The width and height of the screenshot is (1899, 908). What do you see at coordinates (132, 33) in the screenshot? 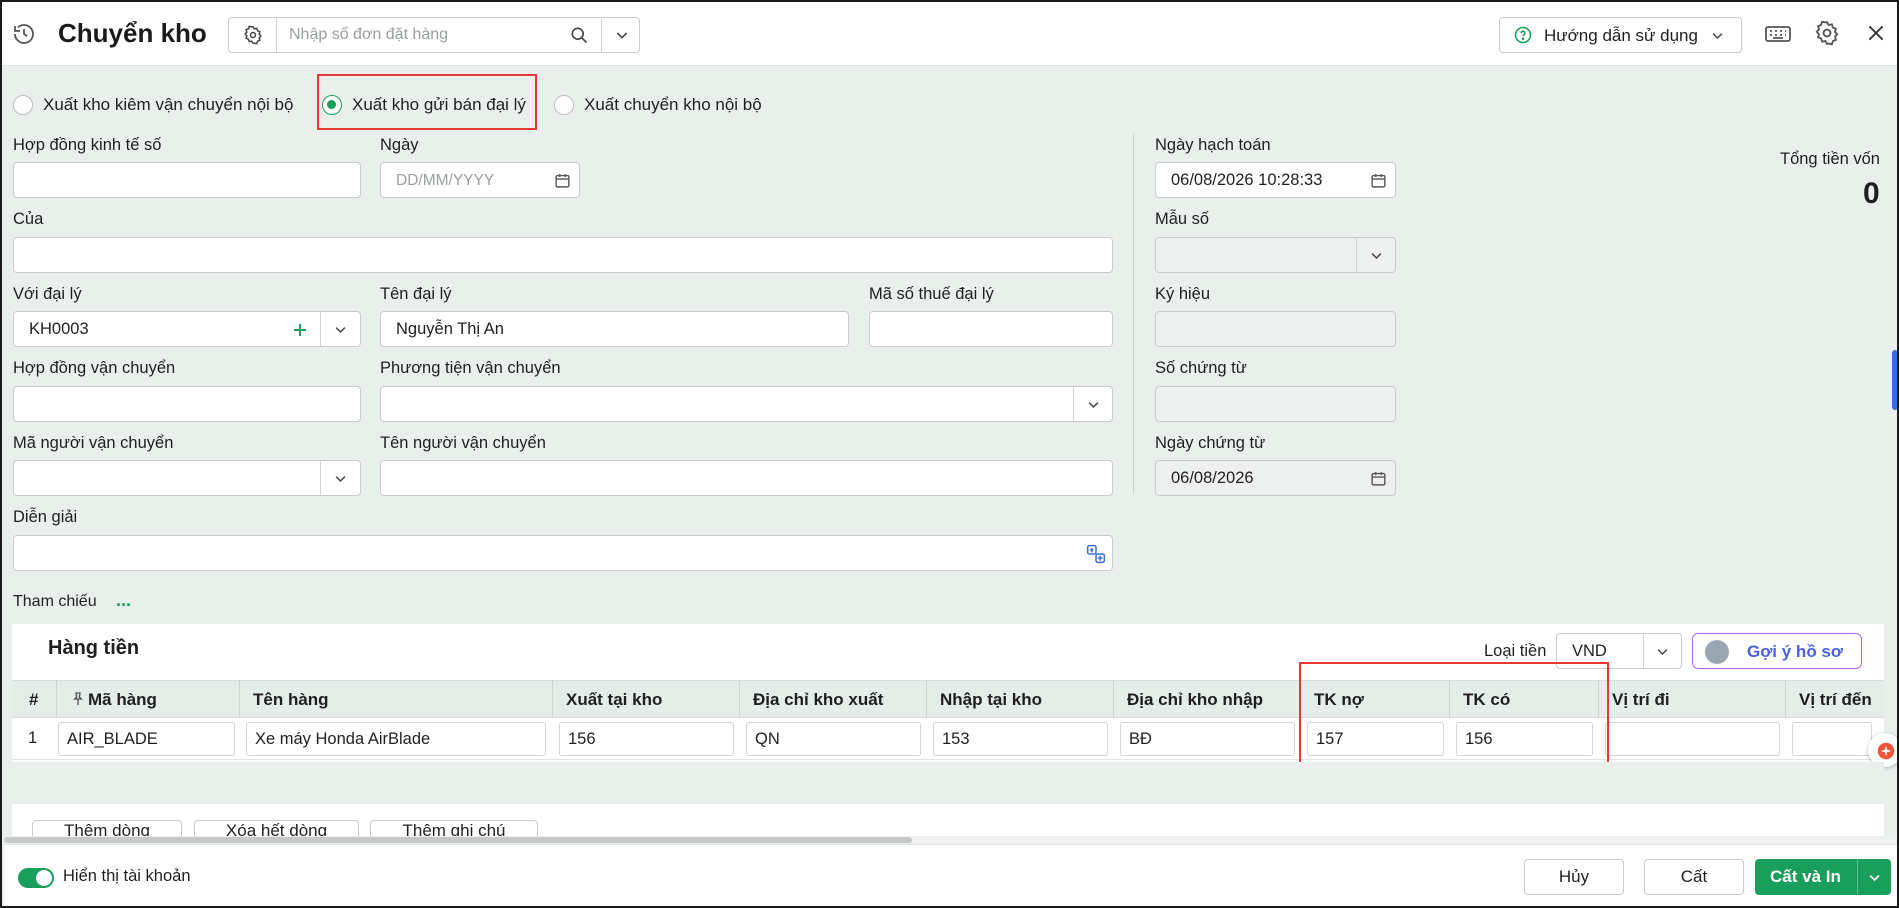
I see `page-title: Chuyển kho` at bounding box center [132, 33].